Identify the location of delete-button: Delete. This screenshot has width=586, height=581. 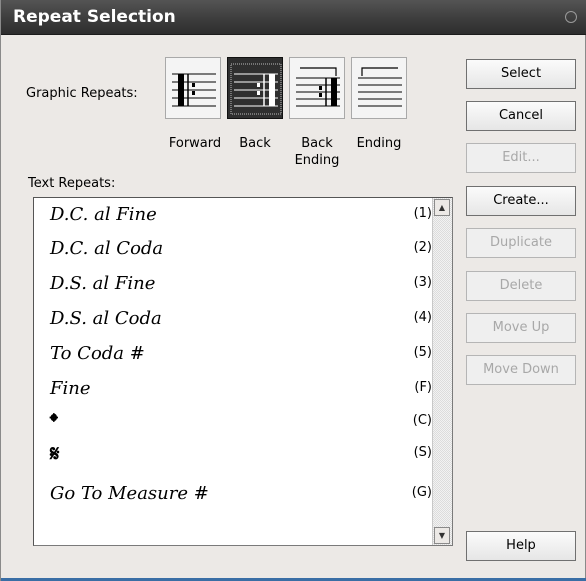
(521, 286).